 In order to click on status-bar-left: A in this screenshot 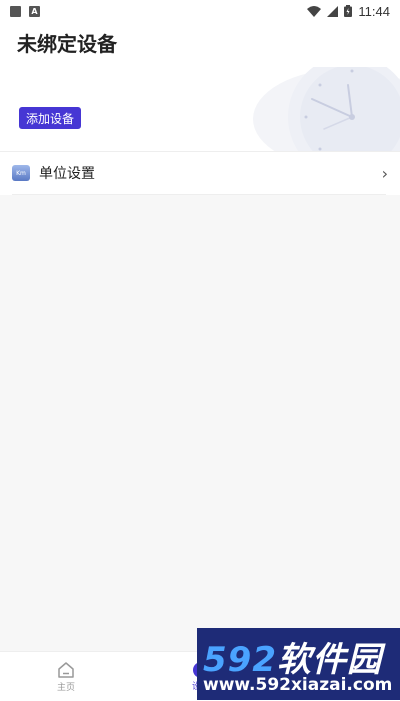, I will do `click(25, 11)`.